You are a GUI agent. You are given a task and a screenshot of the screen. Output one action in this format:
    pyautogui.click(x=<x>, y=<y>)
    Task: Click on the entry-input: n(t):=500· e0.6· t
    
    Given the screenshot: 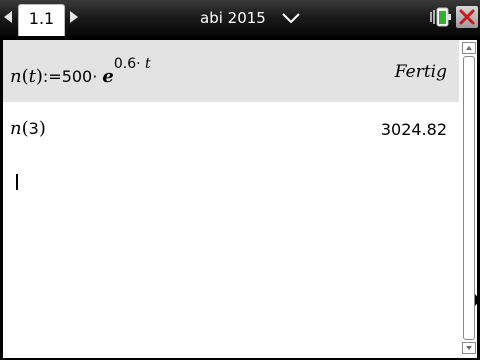 What is the action you would take?
    pyautogui.click(x=80, y=71)
    